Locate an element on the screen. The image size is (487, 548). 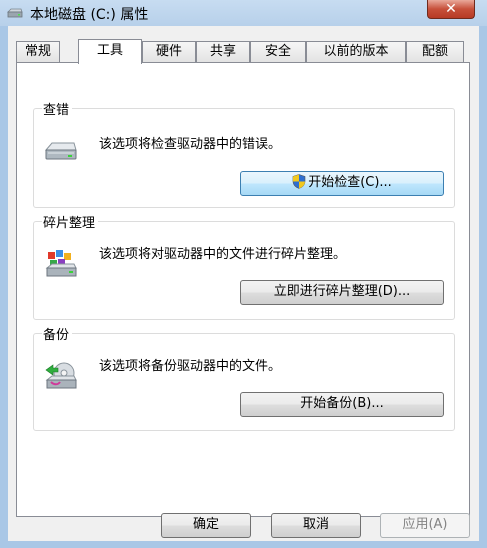
close-button: ✕ is located at coordinates (451, 9).